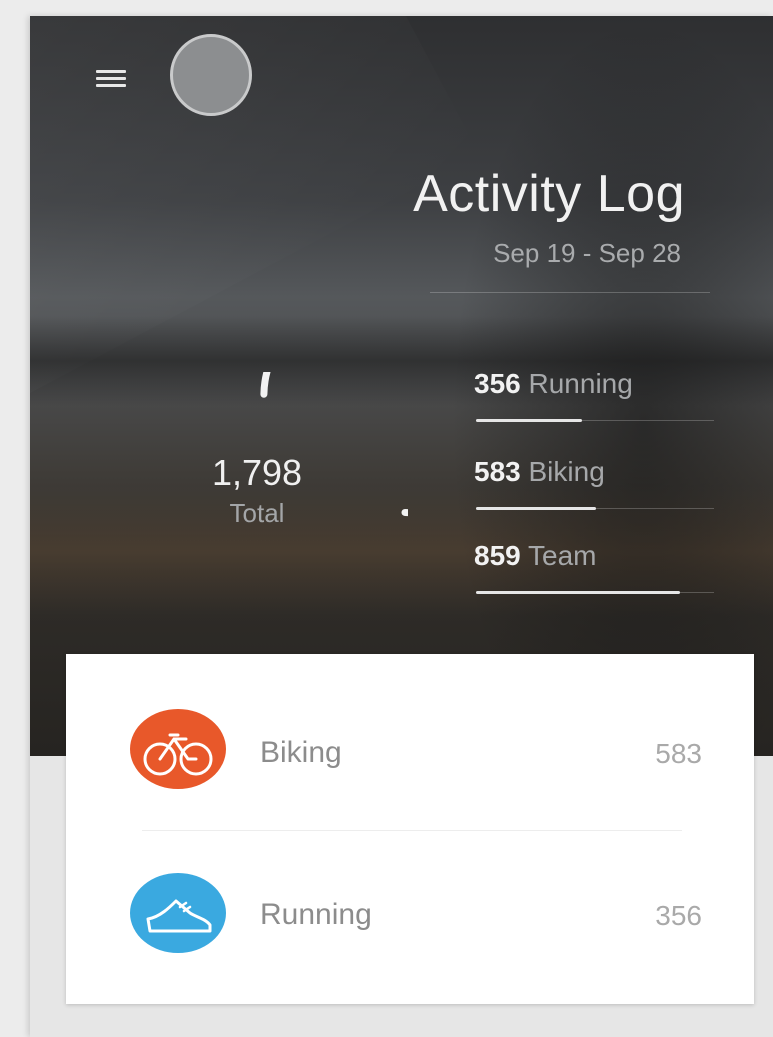 The image size is (773, 1037). What do you see at coordinates (587, 253) in the screenshot?
I see `date-range: Sep 19 - Sep 28` at bounding box center [587, 253].